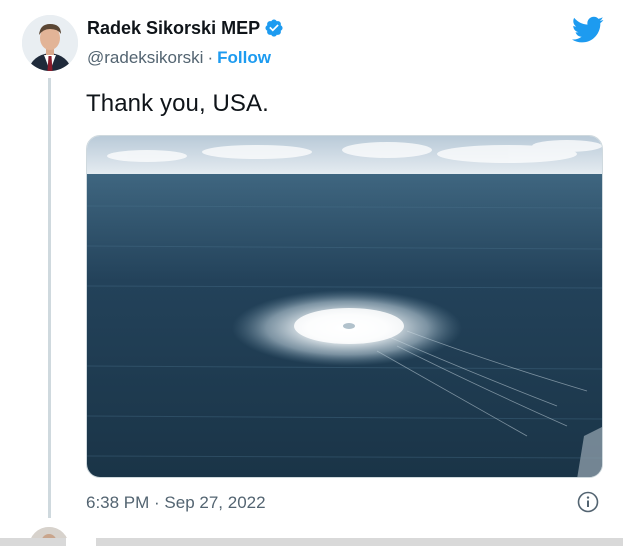 The width and height of the screenshot is (623, 546). What do you see at coordinates (274, 28) in the screenshot?
I see `verified-badge-icon` at bounding box center [274, 28].